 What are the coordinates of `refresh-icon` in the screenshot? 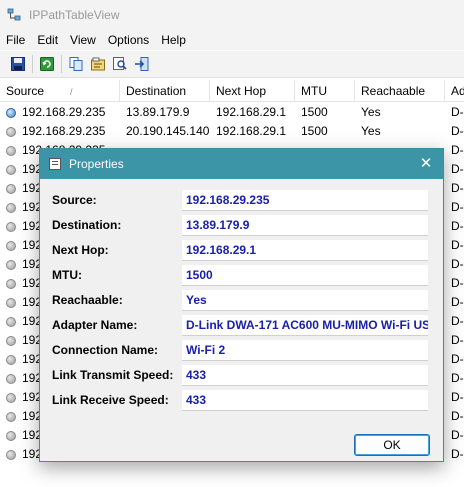 It's located at (47, 64).